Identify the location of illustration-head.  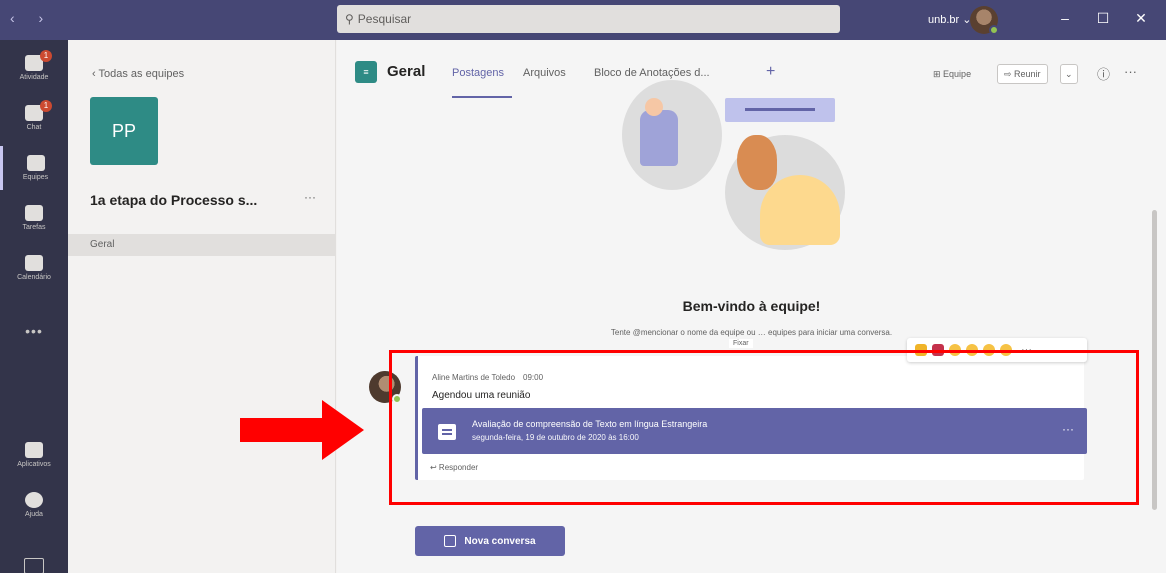
(654, 107).